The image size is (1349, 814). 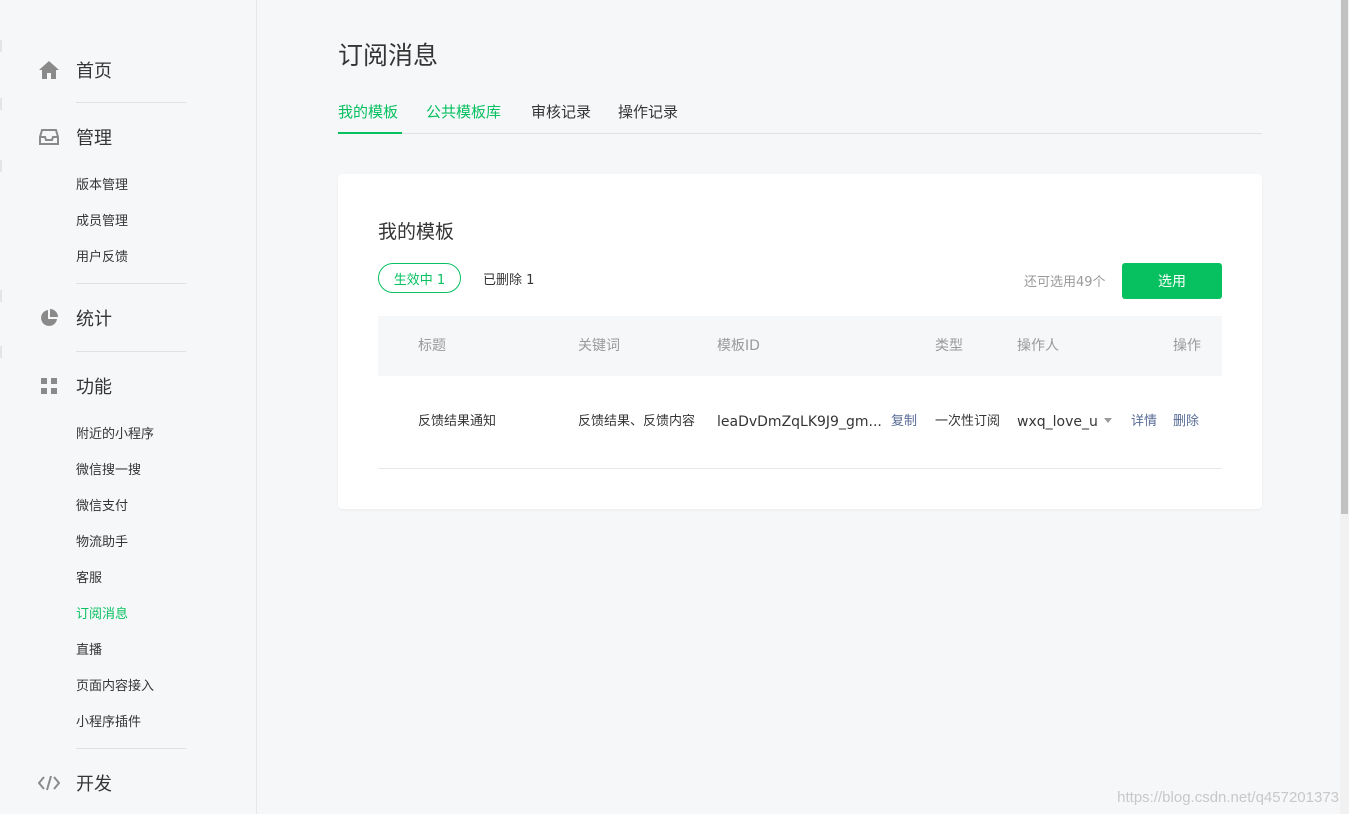 What do you see at coordinates (75, 70) in the screenshot?
I see `nav-home: 首页` at bounding box center [75, 70].